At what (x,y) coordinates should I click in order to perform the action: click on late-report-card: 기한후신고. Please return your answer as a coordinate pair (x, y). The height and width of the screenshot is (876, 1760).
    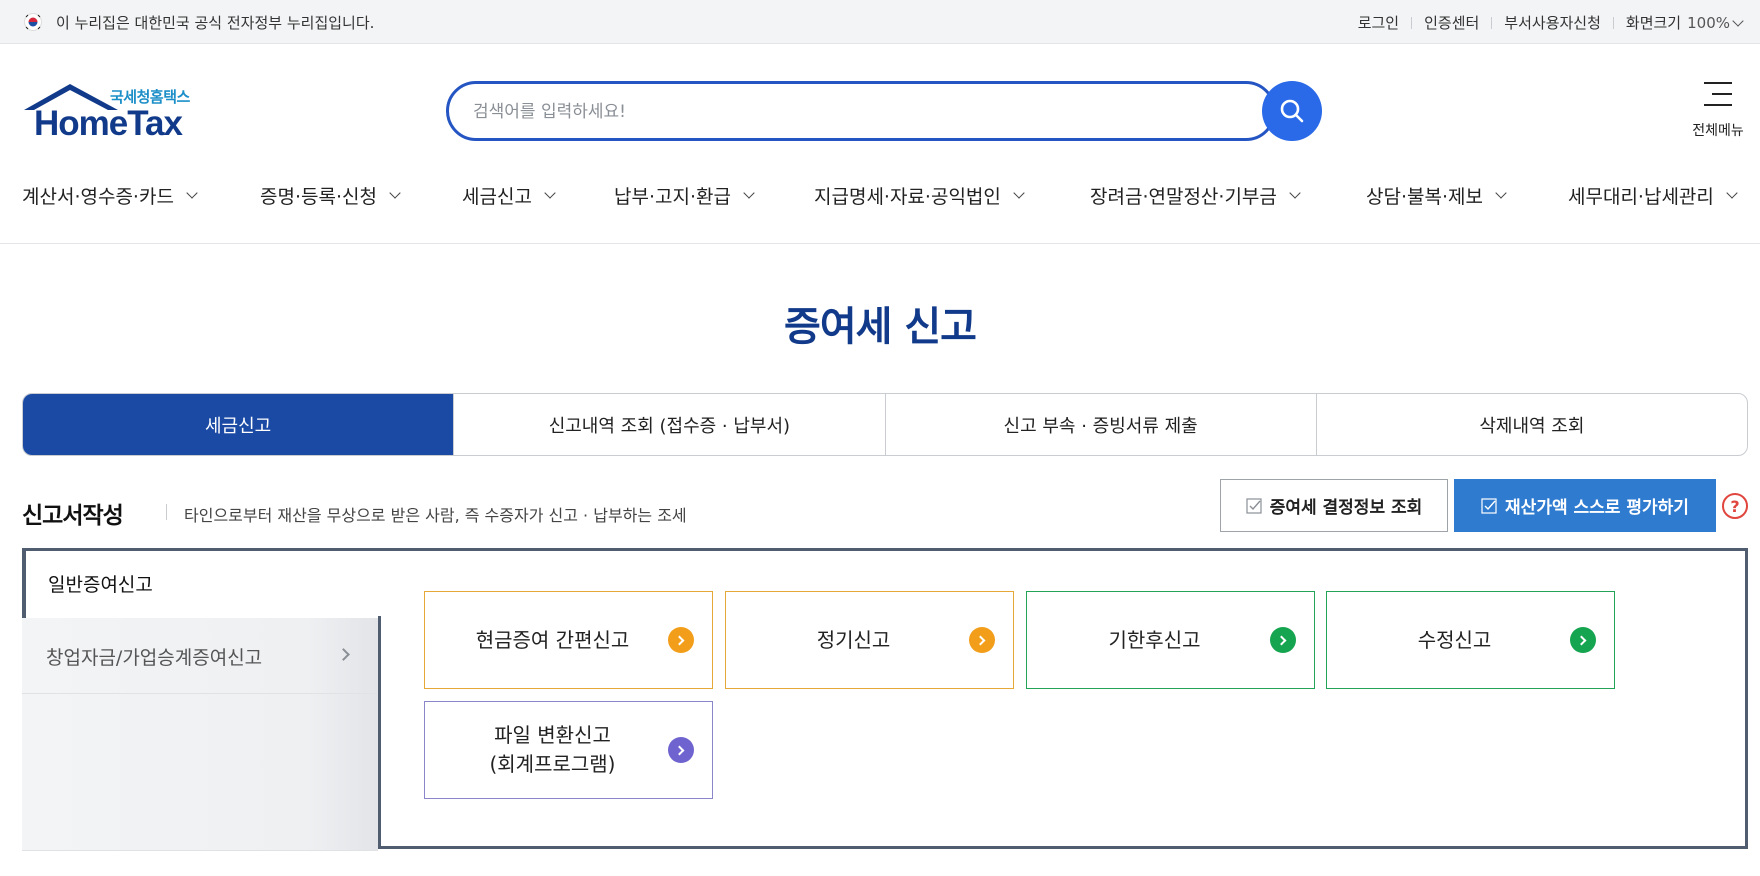
    Looking at the image, I should click on (1170, 640).